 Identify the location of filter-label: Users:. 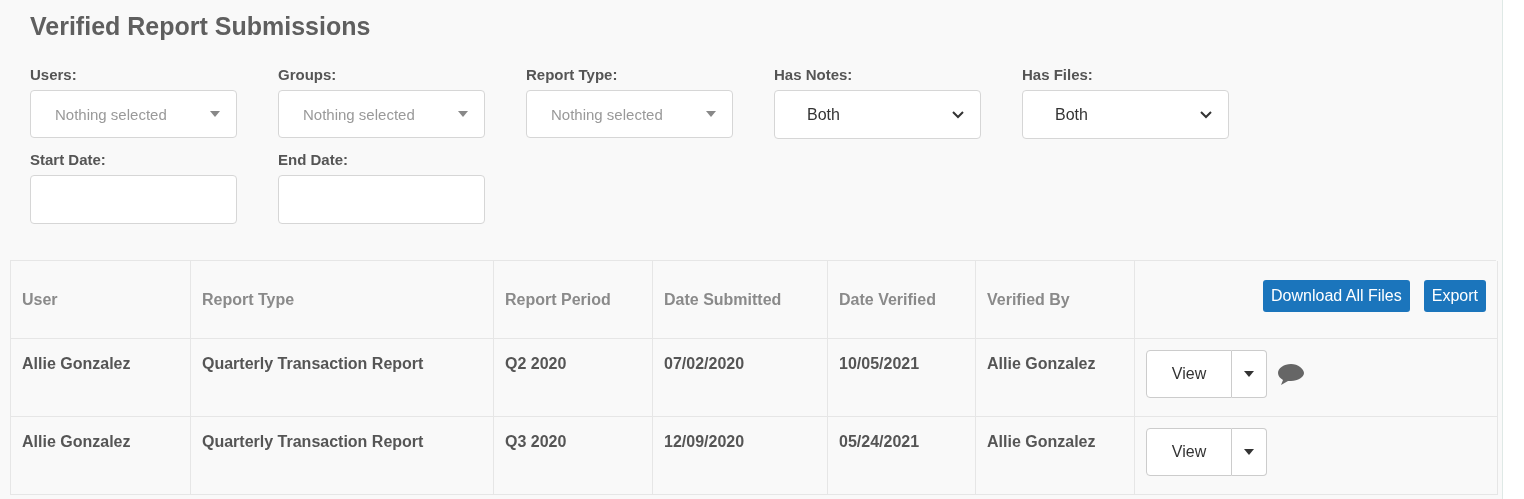
(54, 75).